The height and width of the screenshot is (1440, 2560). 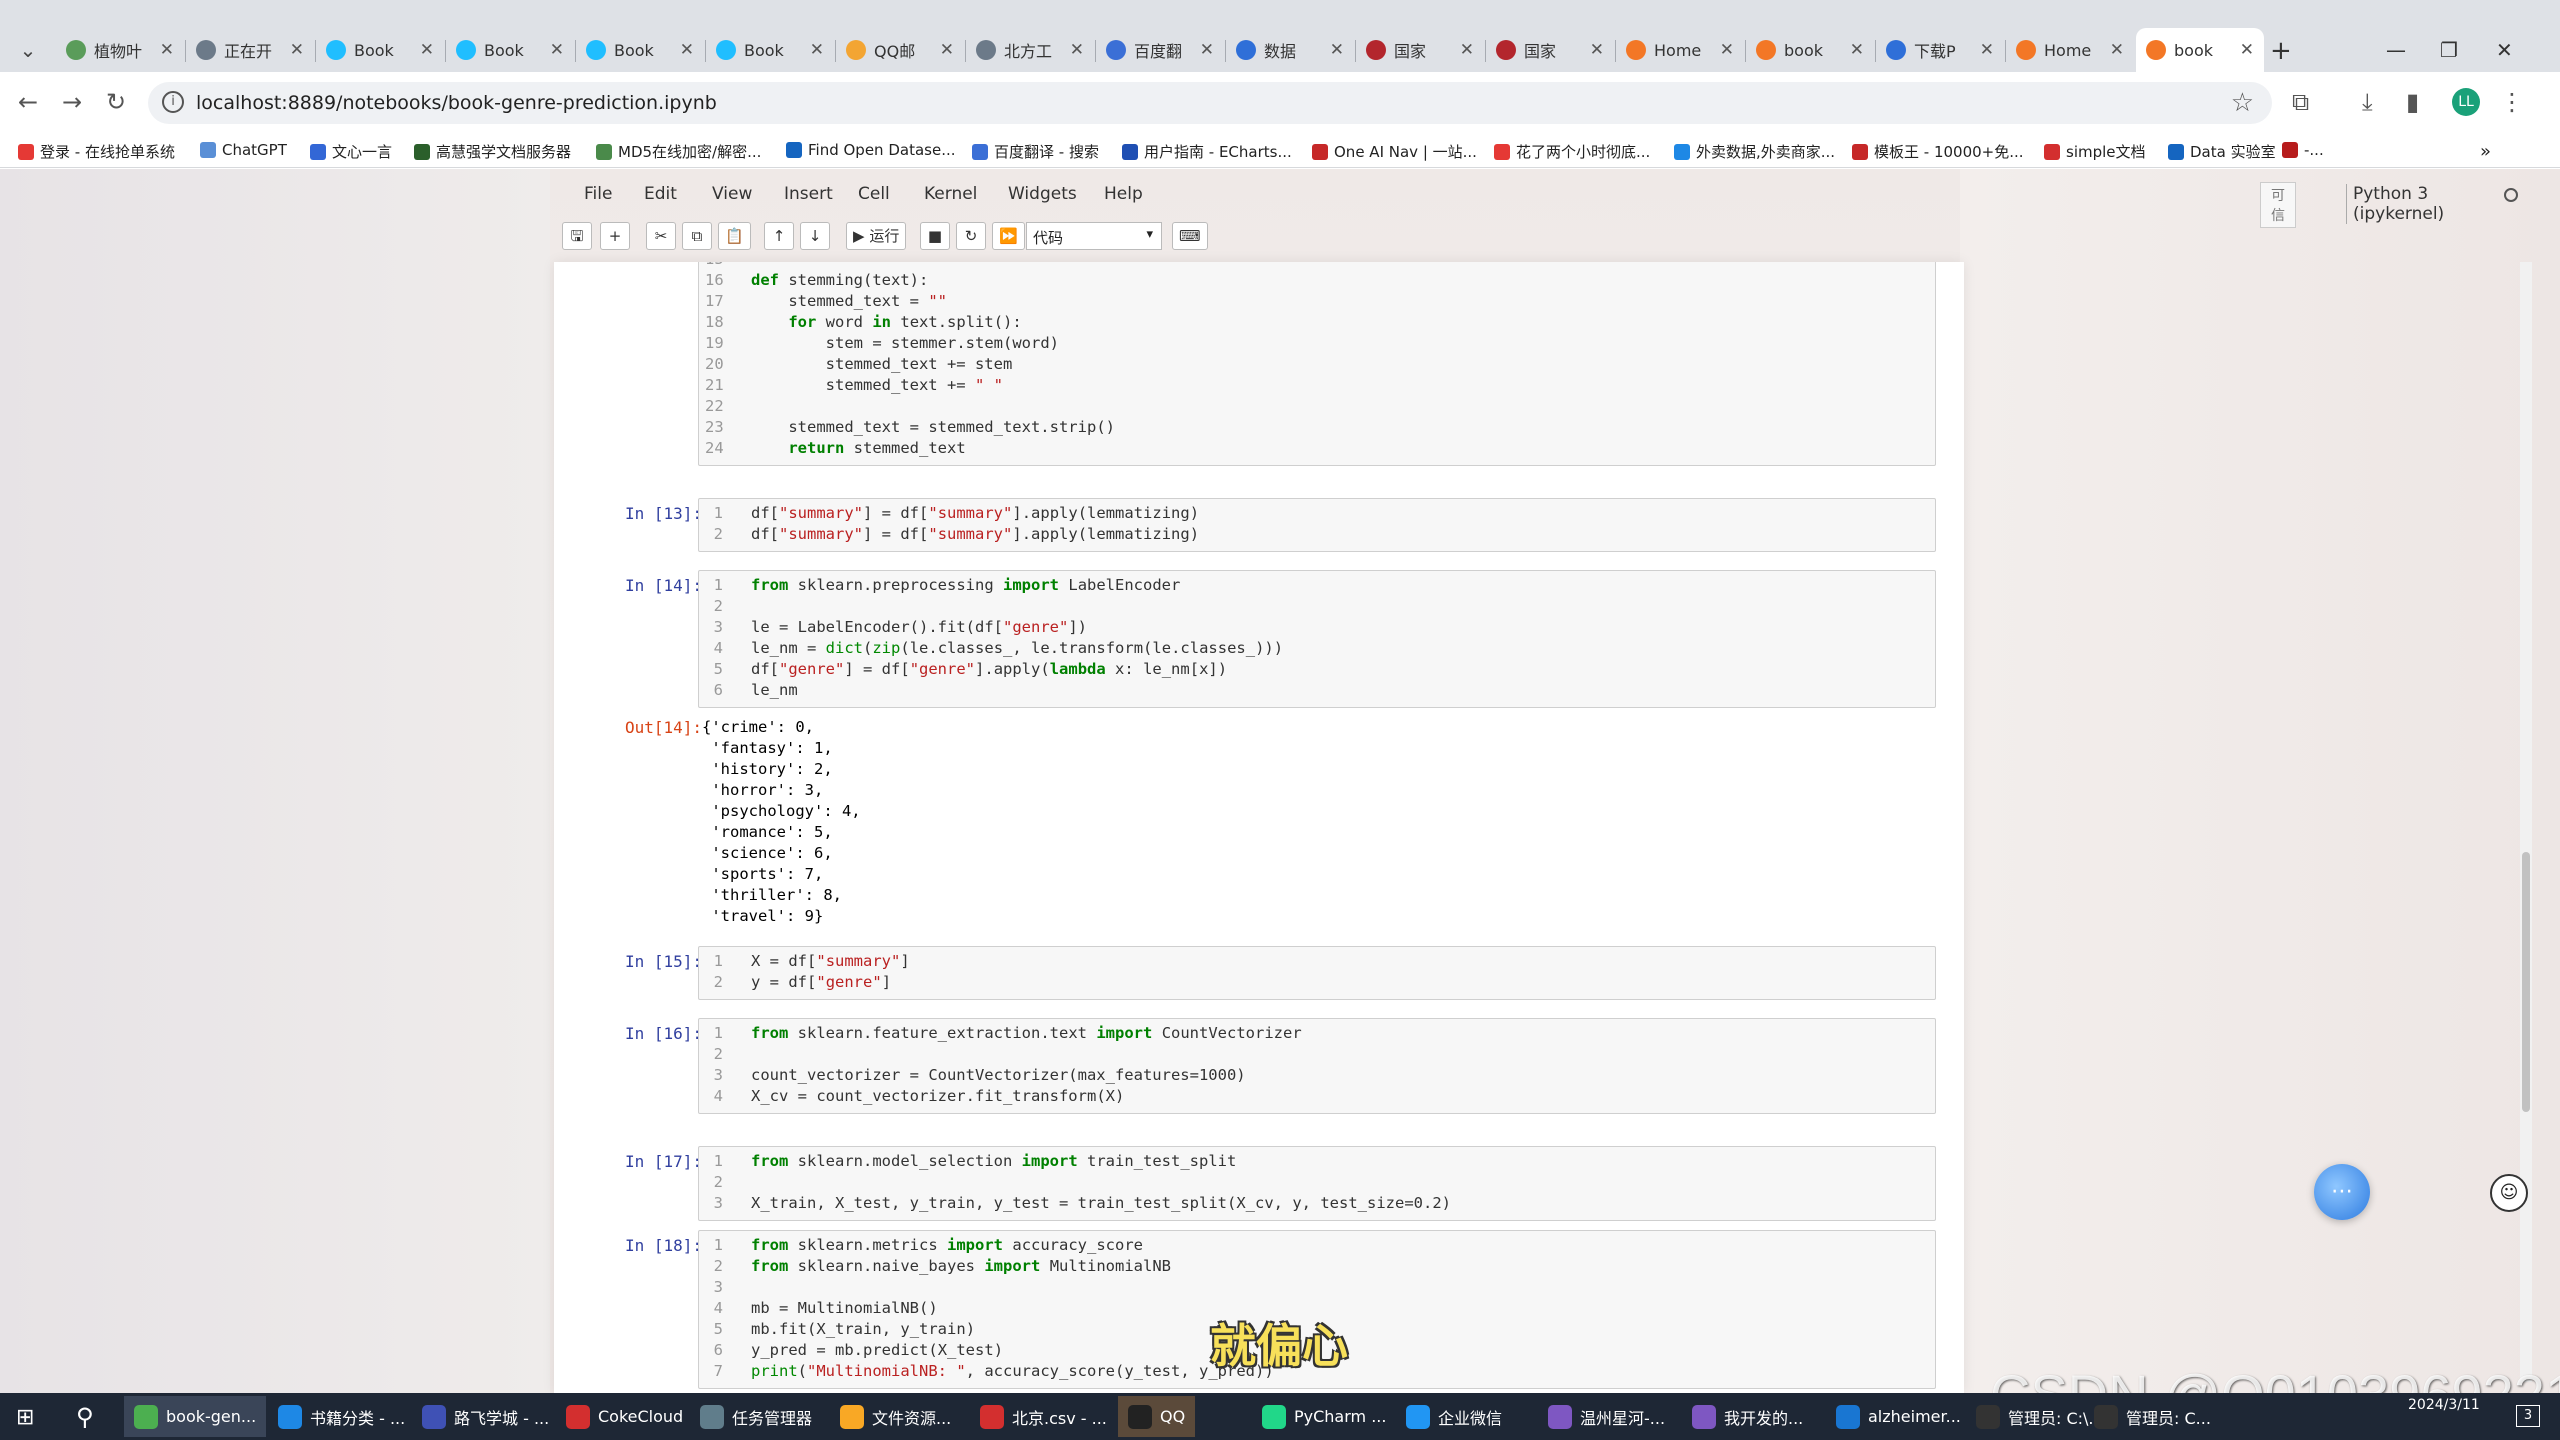 What do you see at coordinates (2342, 1192) in the screenshot?
I see `floating-assistant-bubble-icon: ⋯` at bounding box center [2342, 1192].